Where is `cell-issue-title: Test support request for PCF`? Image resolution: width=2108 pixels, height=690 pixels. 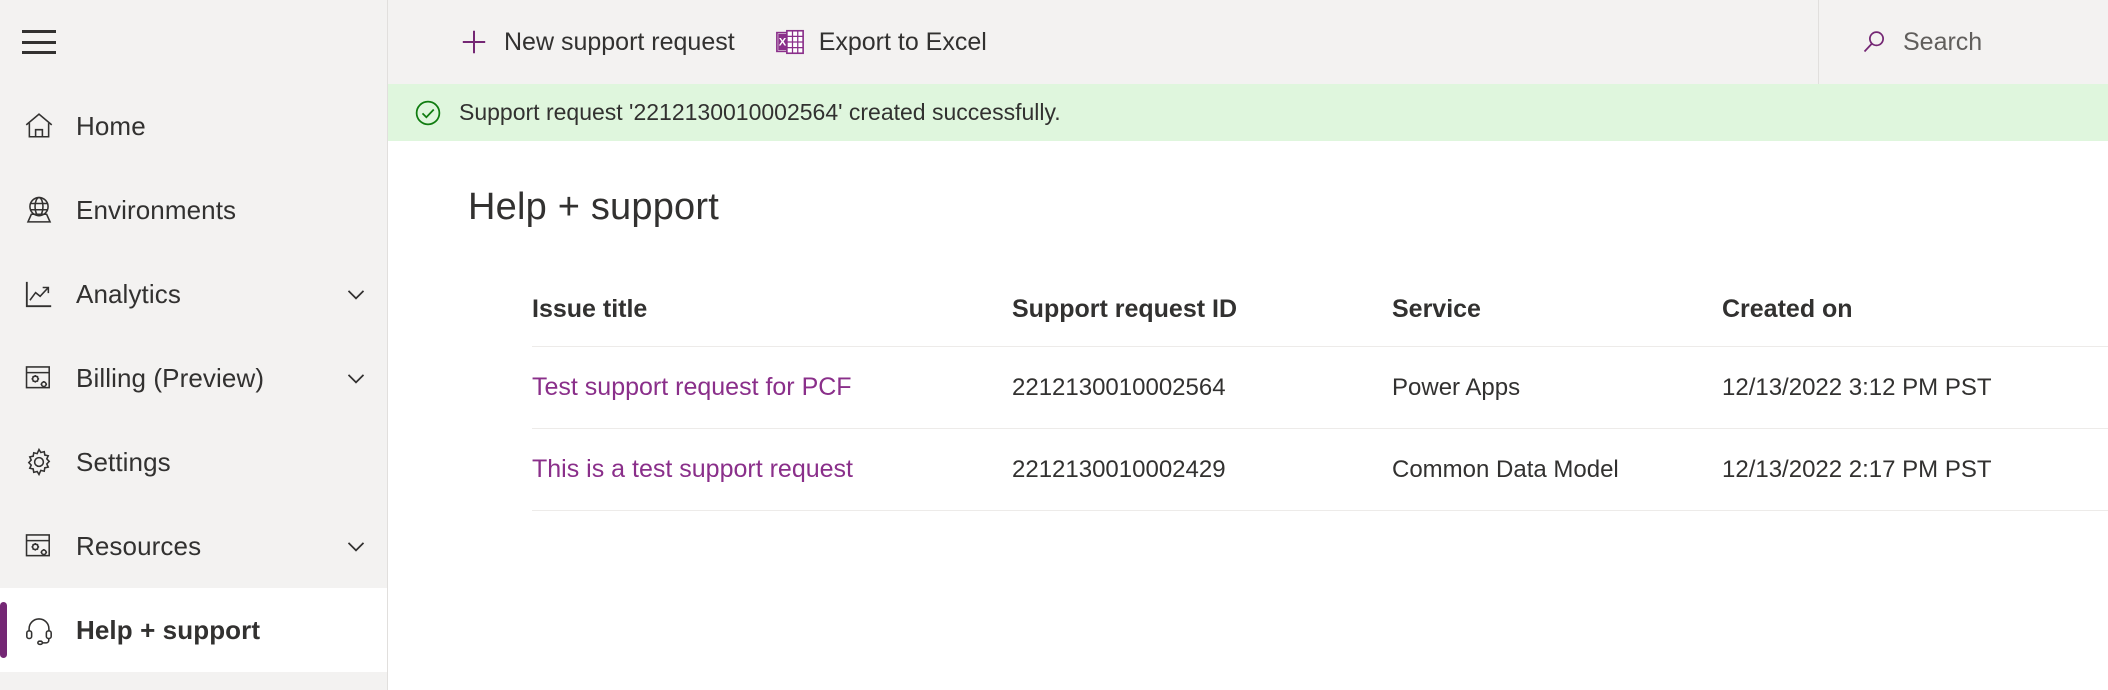 cell-issue-title: Test support request for PCF is located at coordinates (772, 387).